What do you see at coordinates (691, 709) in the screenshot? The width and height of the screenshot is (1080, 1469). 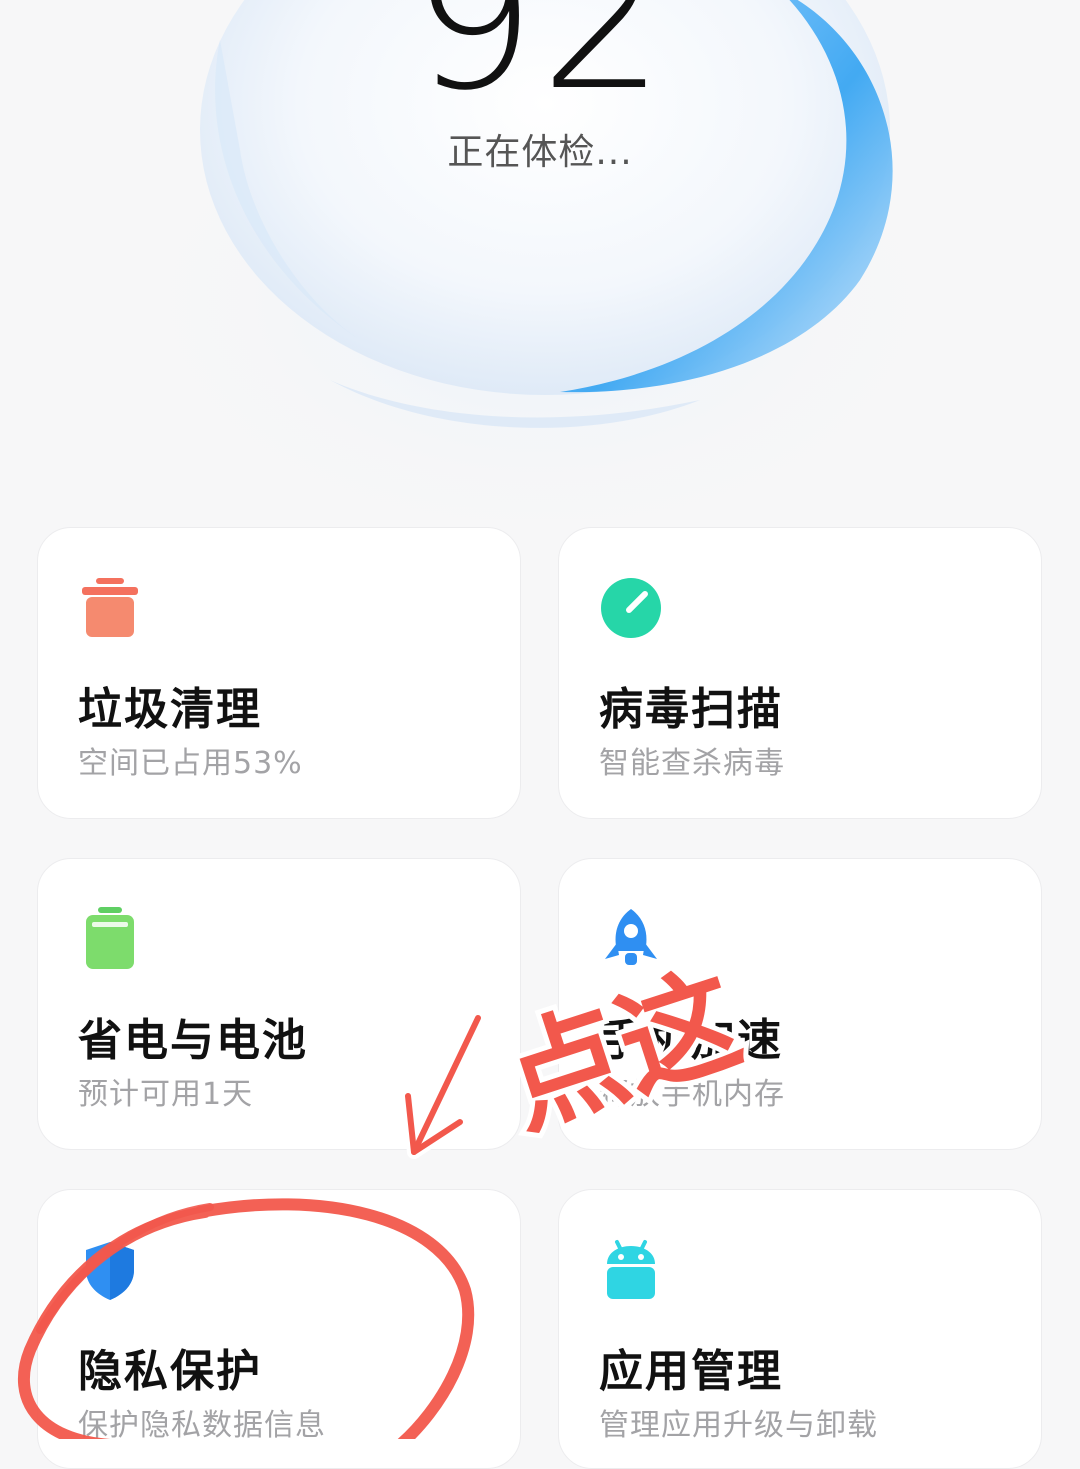 I see `card-title: 病毒扫描` at bounding box center [691, 709].